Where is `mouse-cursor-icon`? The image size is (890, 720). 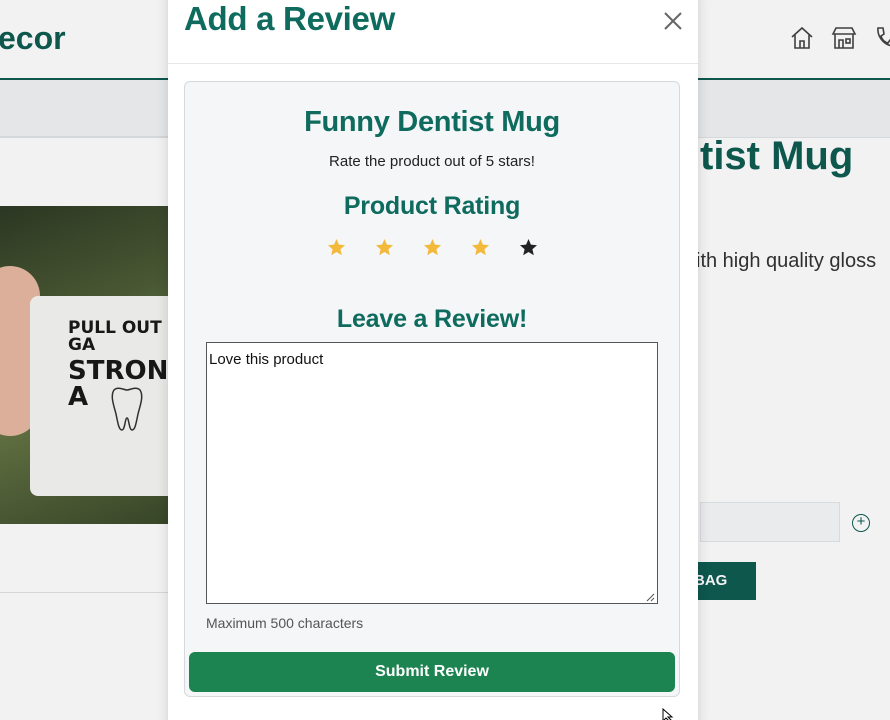
mouse-cursor-icon is located at coordinates (668, 714).